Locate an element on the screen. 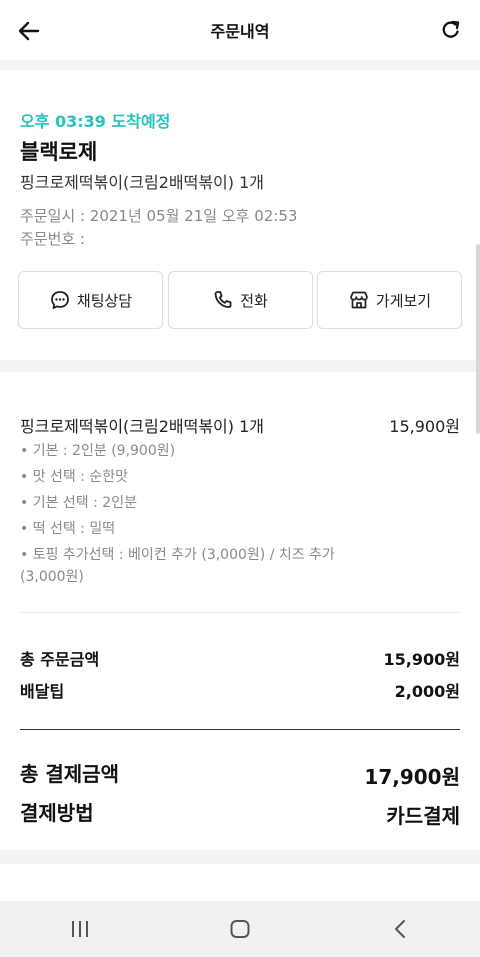 The width and height of the screenshot is (480, 957). chat-button: 채팅상담 is located at coordinates (90, 300).